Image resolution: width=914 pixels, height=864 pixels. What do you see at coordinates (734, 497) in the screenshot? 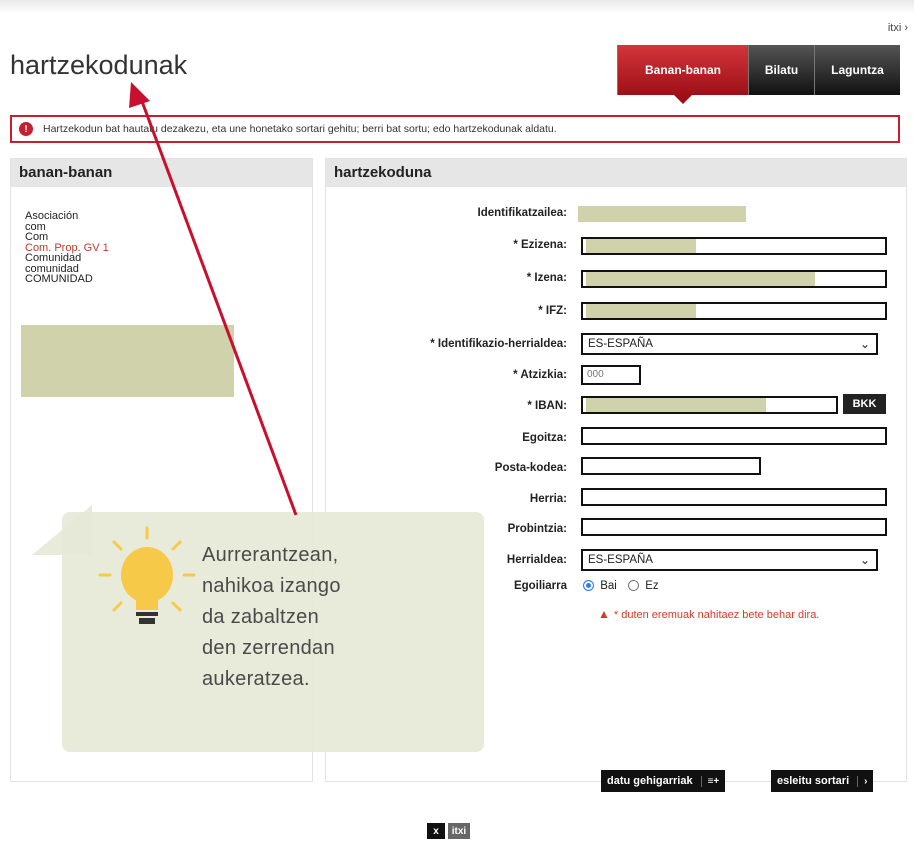
I see `herria-input` at bounding box center [734, 497].